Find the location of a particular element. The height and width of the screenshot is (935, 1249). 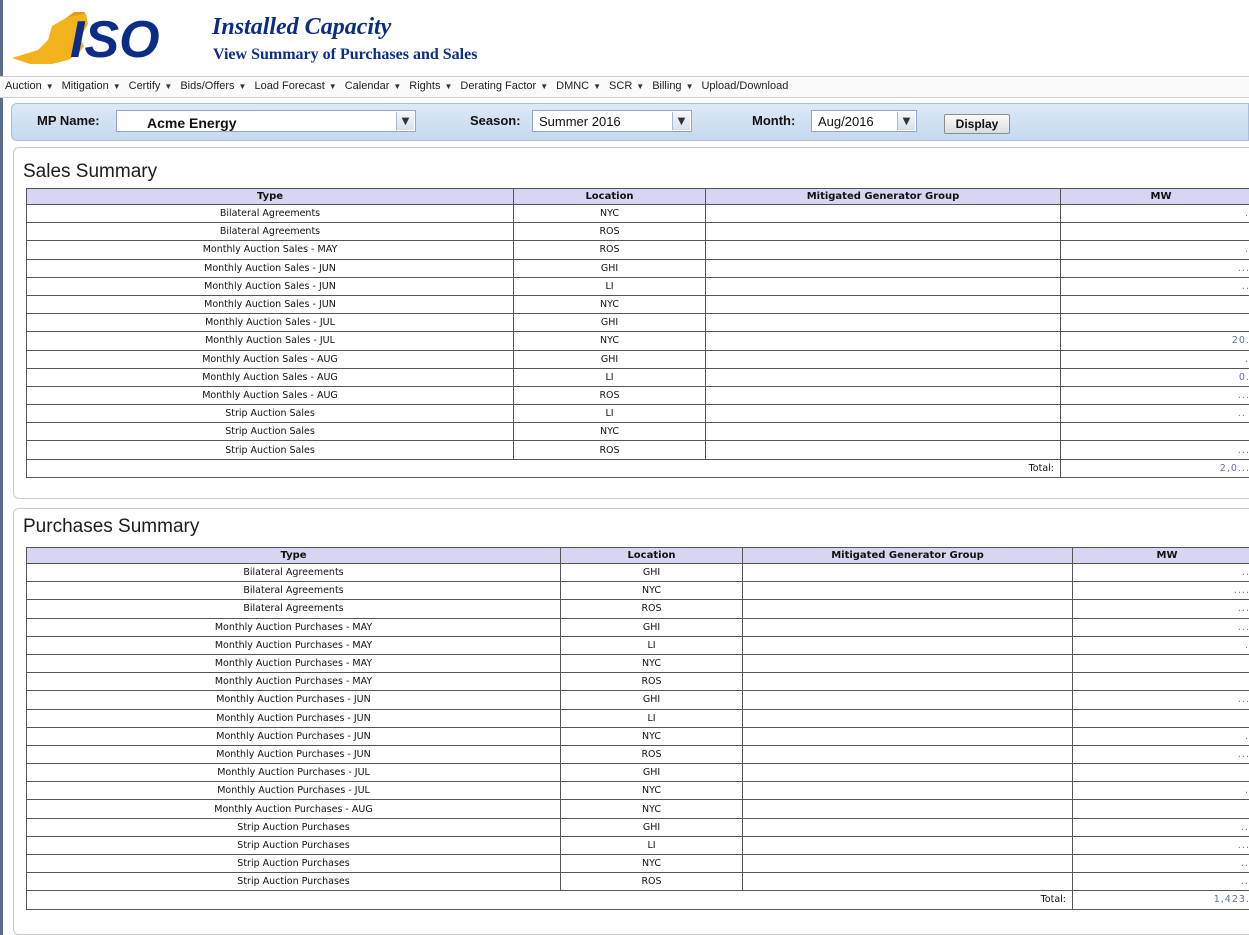

cell-type: Monthly Auction Sales - MAY is located at coordinates (270, 250).